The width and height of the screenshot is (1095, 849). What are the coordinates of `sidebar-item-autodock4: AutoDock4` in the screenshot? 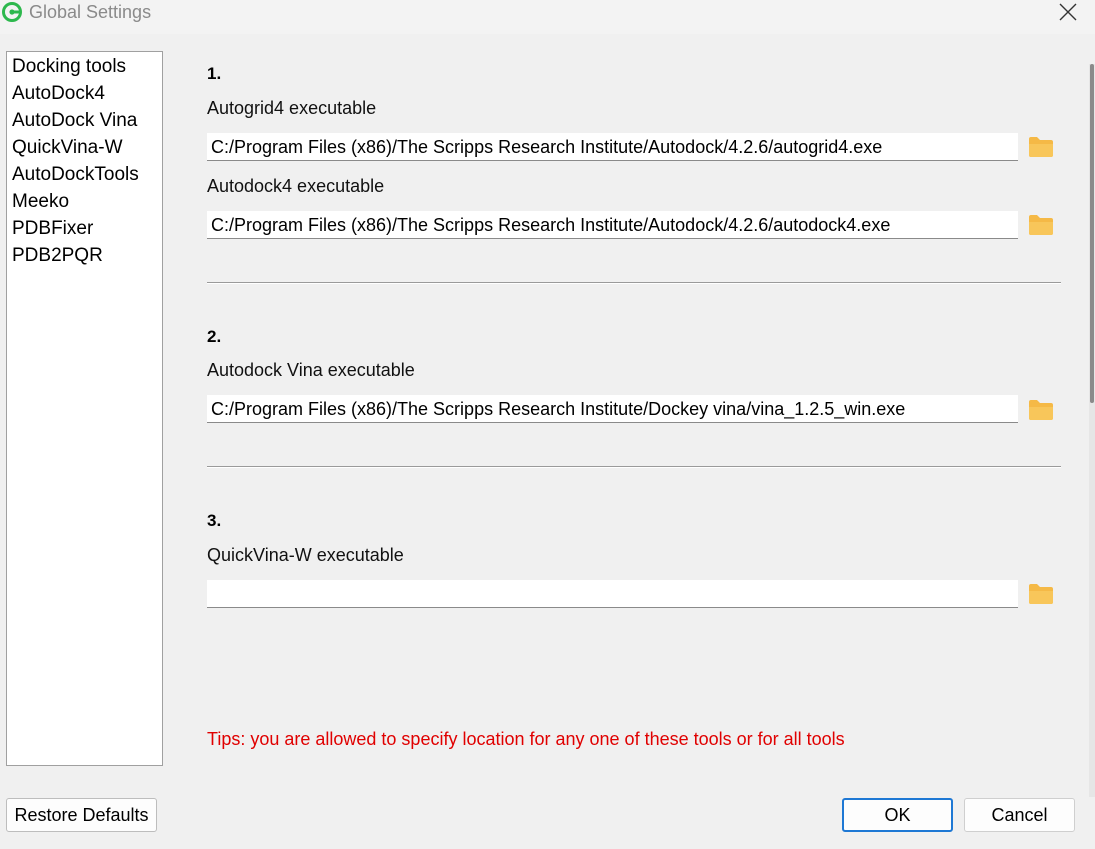 It's located at (84, 93).